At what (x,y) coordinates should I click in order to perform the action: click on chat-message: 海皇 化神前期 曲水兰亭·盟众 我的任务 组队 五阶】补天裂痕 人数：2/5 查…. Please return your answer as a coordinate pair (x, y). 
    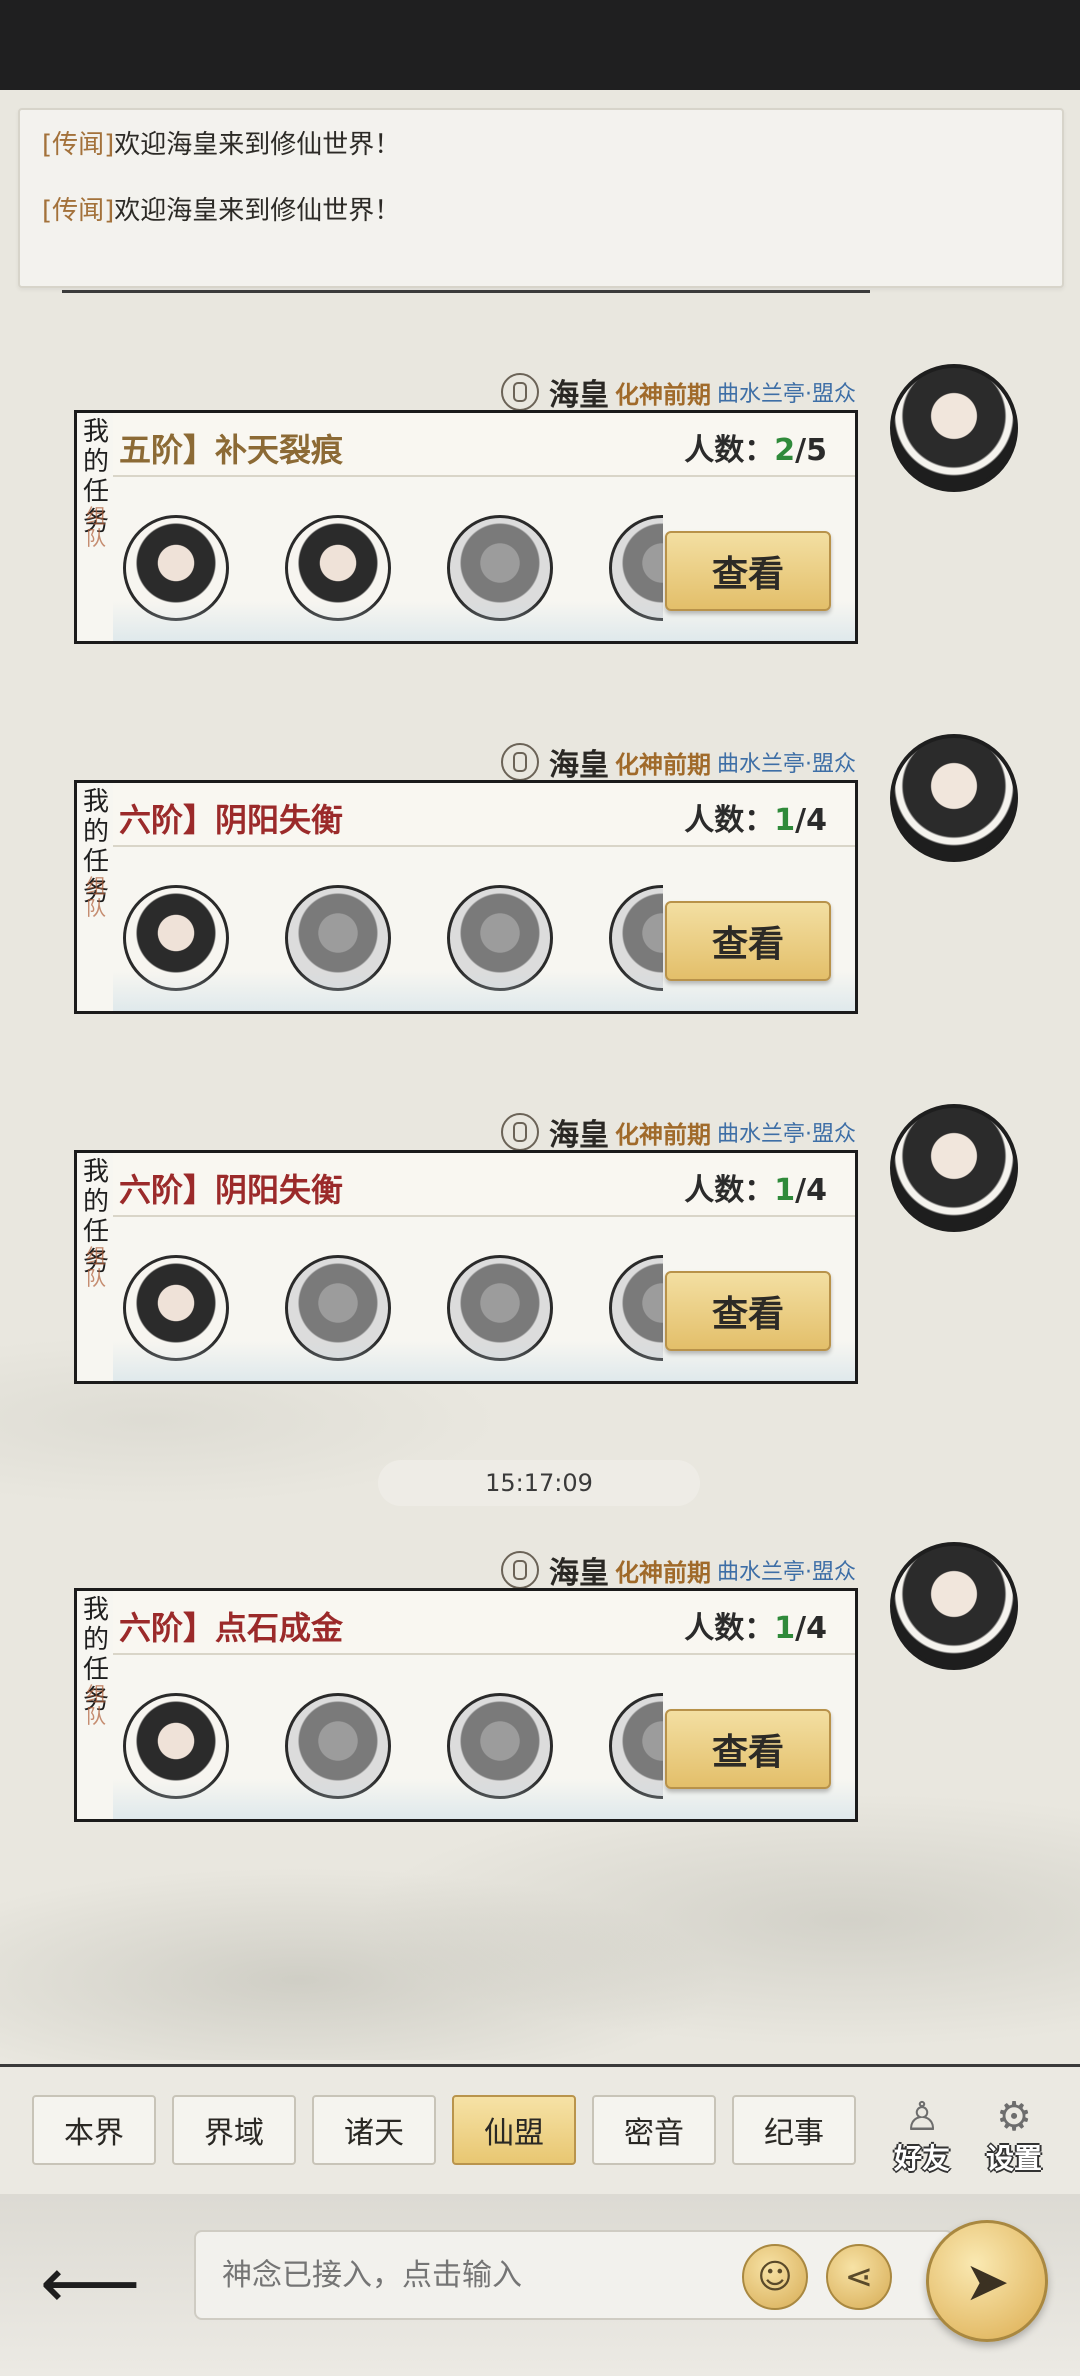
    Looking at the image, I should click on (540, 518).